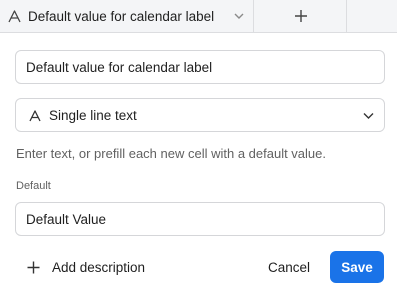  What do you see at coordinates (121, 16) in the screenshot?
I see `column-title: Default value for calendar label` at bounding box center [121, 16].